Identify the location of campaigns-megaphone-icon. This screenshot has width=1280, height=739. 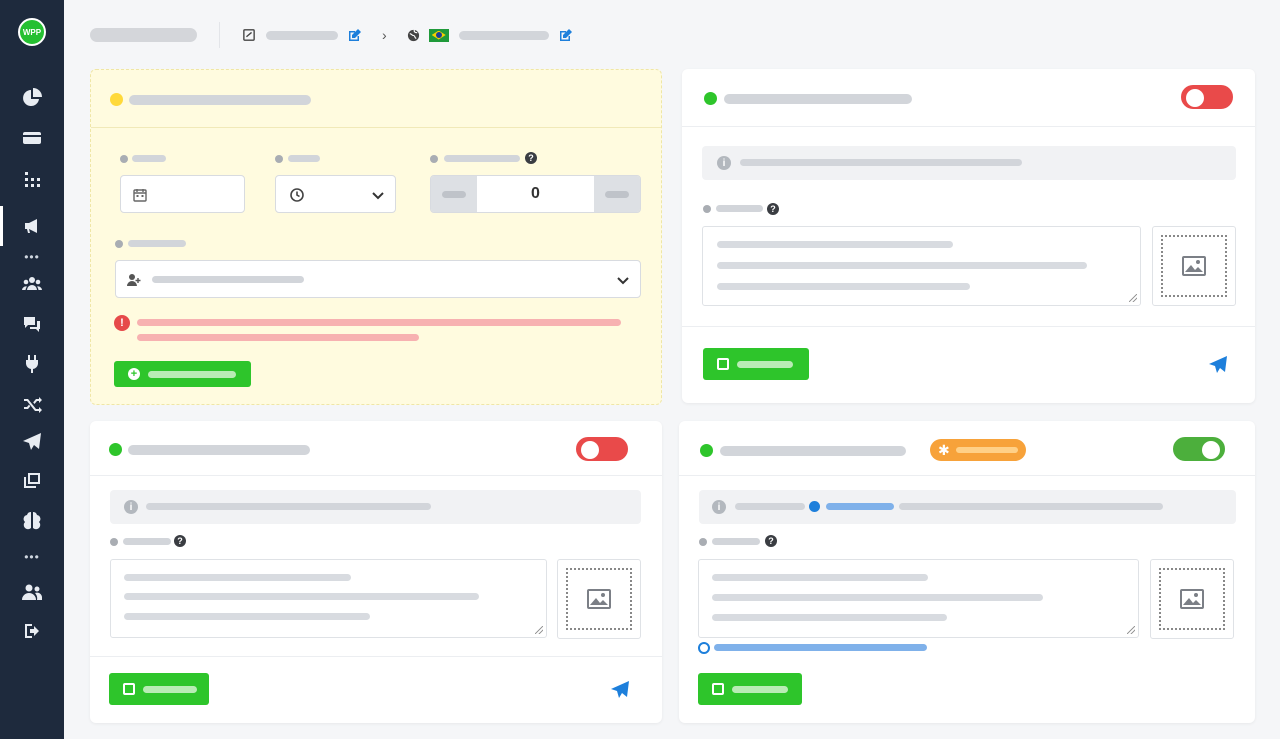
(25, 226).